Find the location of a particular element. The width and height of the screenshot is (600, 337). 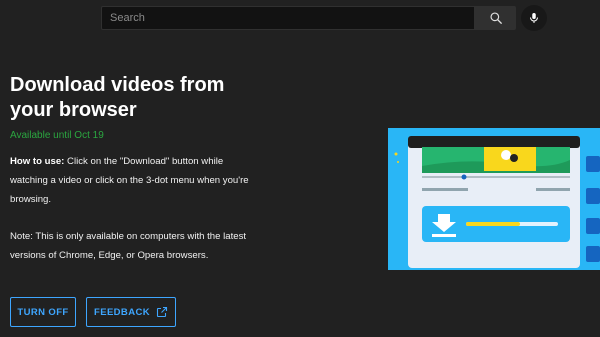

feedback-button: FEEDBACK is located at coordinates (131, 312).